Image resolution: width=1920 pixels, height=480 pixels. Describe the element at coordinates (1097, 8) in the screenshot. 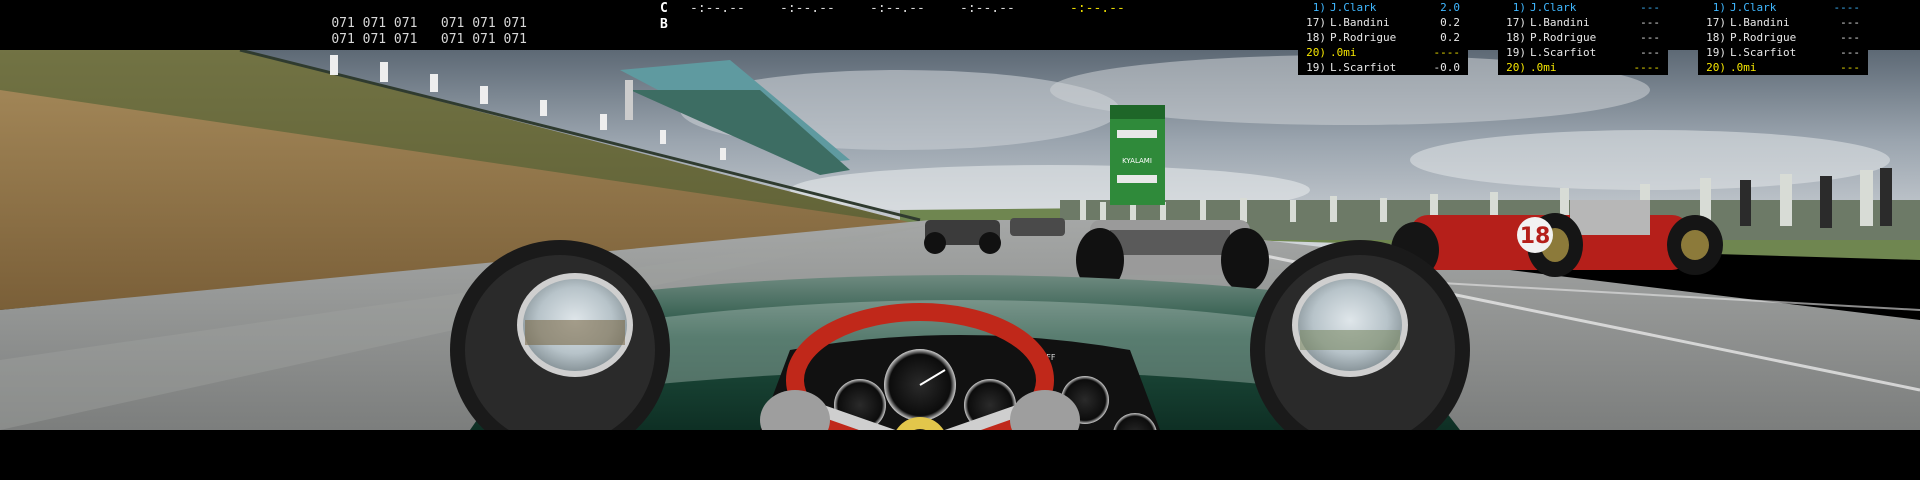

I see `lap-time-5: -:--.--` at that location.